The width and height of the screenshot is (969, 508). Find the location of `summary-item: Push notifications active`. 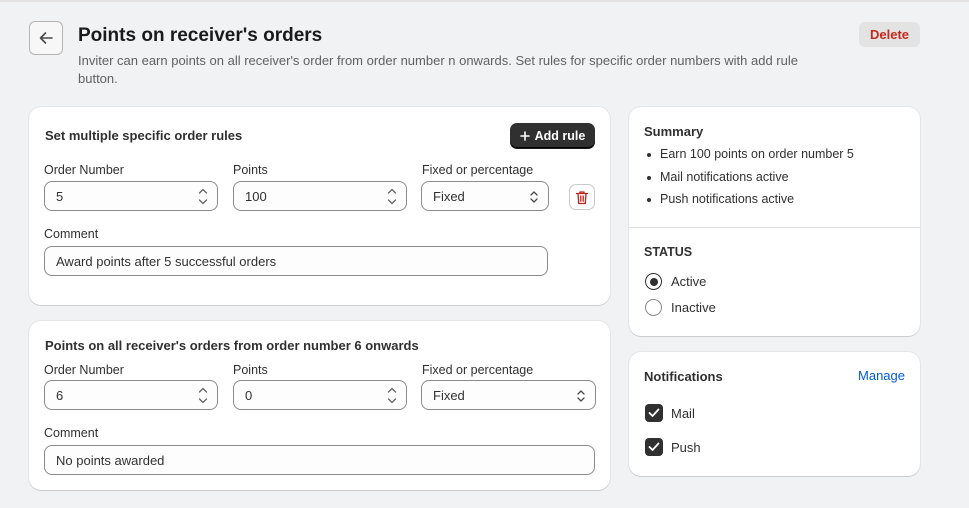

summary-item: Push notifications active is located at coordinates (749, 203).